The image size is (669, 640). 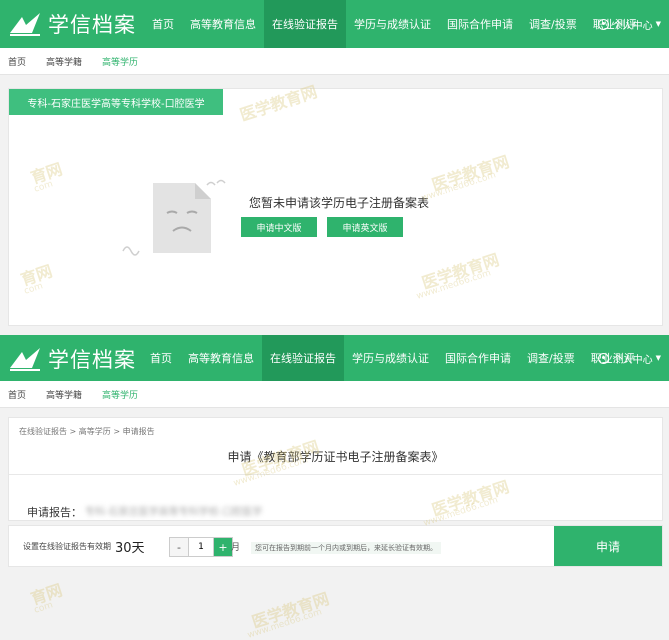 What do you see at coordinates (43, 608) in the screenshot?
I see `watermark-side-small: com` at bounding box center [43, 608].